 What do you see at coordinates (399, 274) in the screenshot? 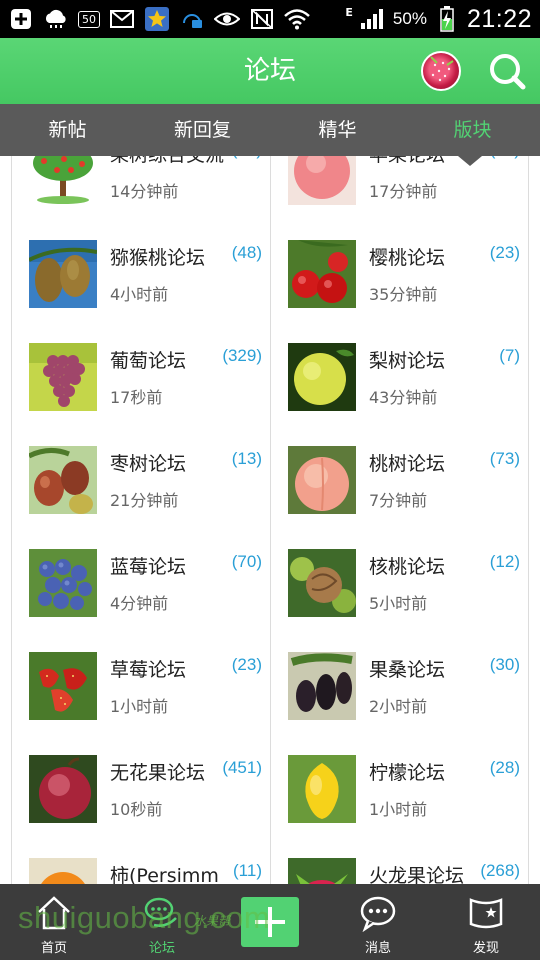
I see `forum-card: 樱桃论坛 (23) 35分钟前` at bounding box center [399, 274].